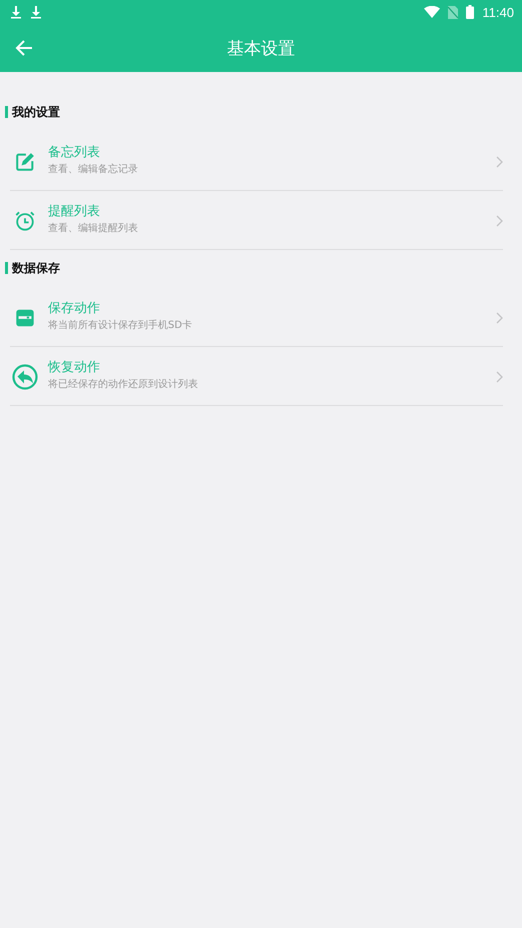 Image resolution: width=522 pixels, height=928 pixels. I want to click on save-icon, so click(25, 318).